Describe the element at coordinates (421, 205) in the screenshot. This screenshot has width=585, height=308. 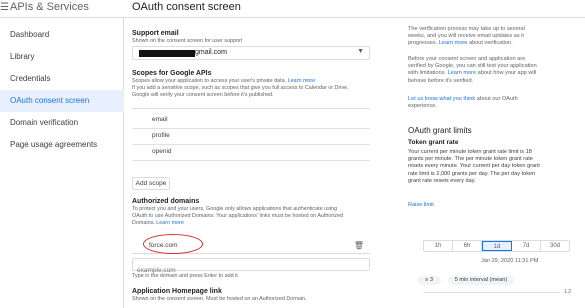
I see `raise-limit-link: Raise limit` at that location.